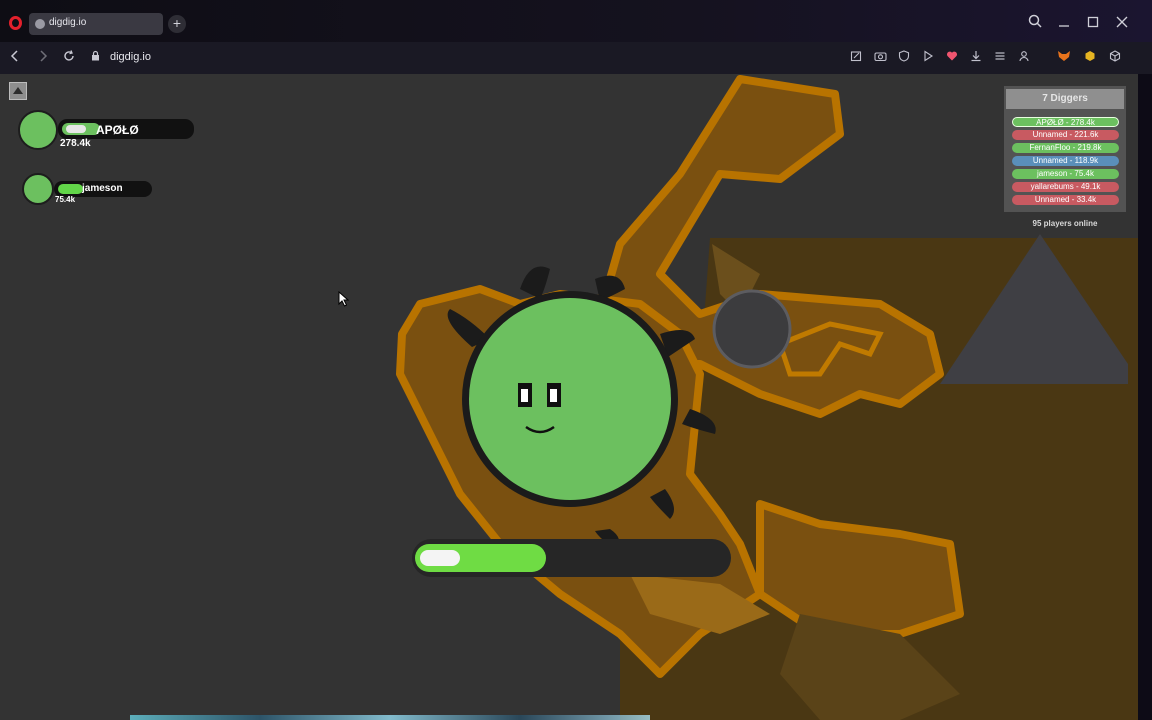 The width and height of the screenshot is (1152, 720). Describe the element at coordinates (76, 129) in the screenshot. I see `health-shine` at that location.